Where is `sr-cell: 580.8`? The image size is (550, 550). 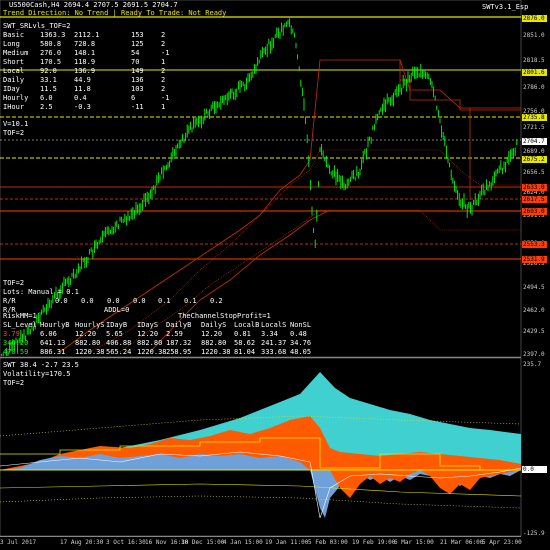
sr-cell: 580.8 is located at coordinates (51, 44).